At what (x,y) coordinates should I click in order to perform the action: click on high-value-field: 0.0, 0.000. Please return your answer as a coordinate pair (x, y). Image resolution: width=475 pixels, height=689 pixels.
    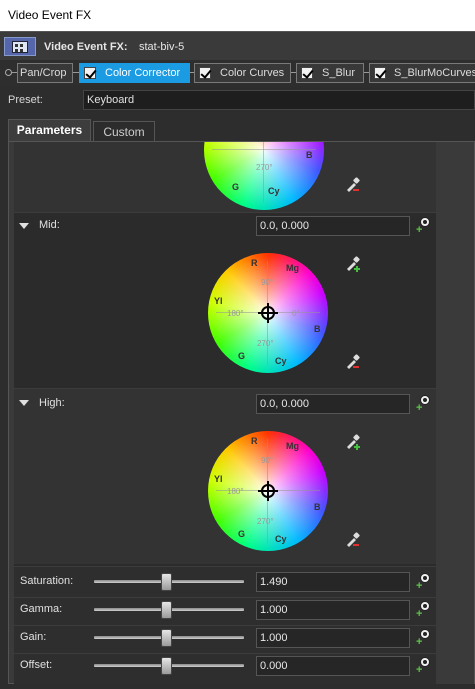
    Looking at the image, I should click on (333, 404).